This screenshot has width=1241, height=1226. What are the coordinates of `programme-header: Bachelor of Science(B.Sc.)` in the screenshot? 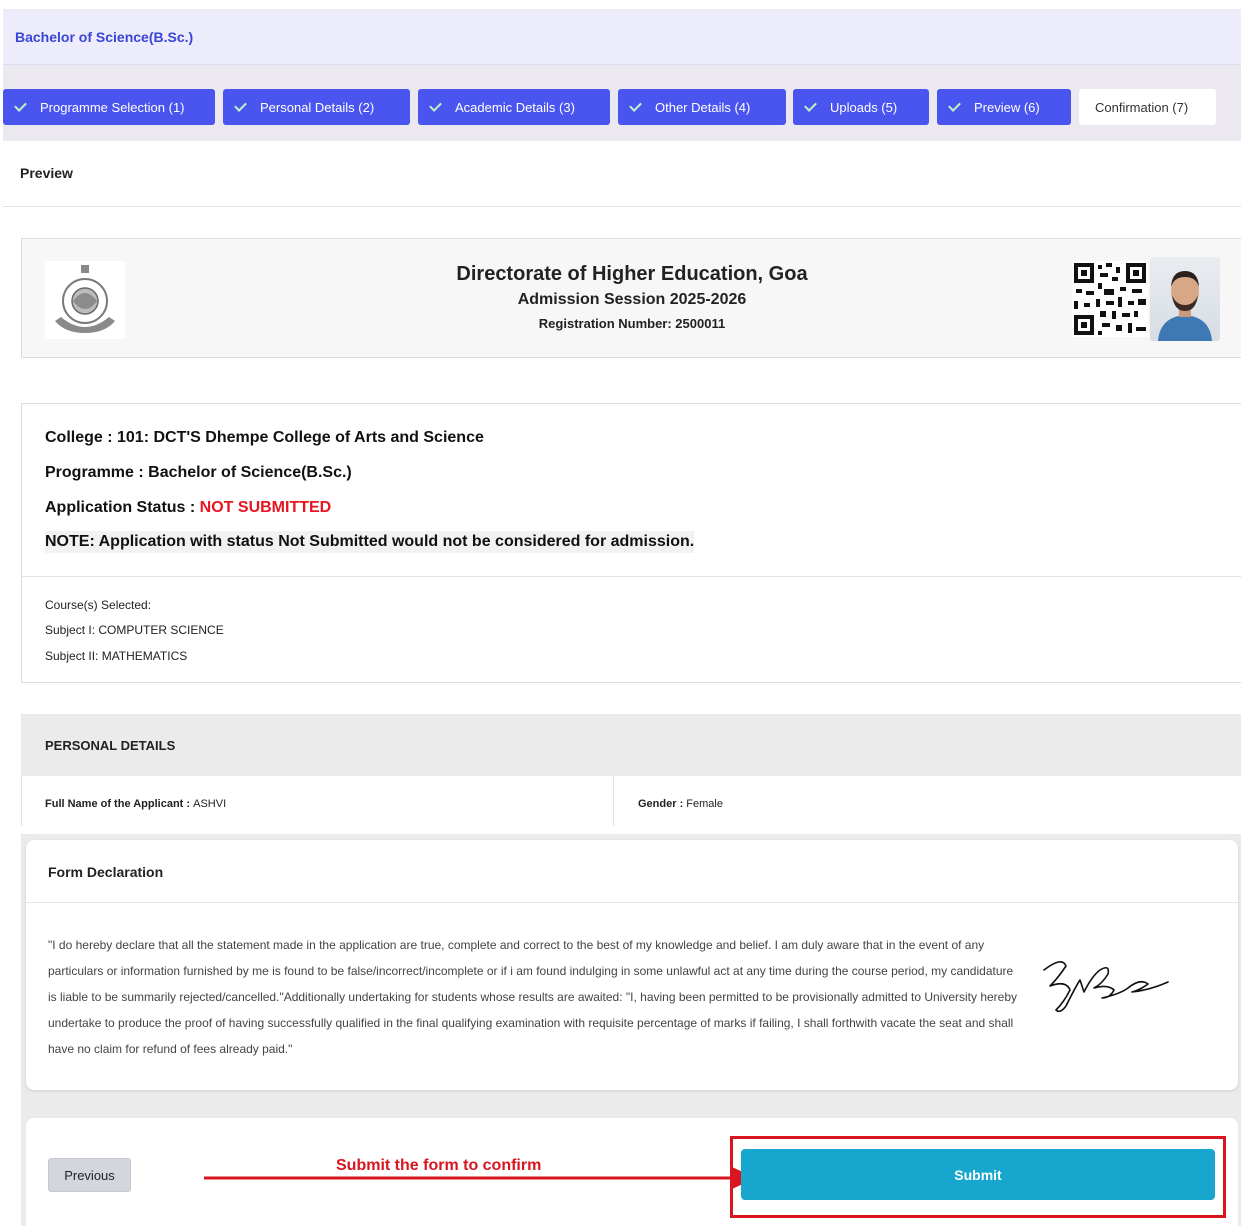 It's located at (622, 37).